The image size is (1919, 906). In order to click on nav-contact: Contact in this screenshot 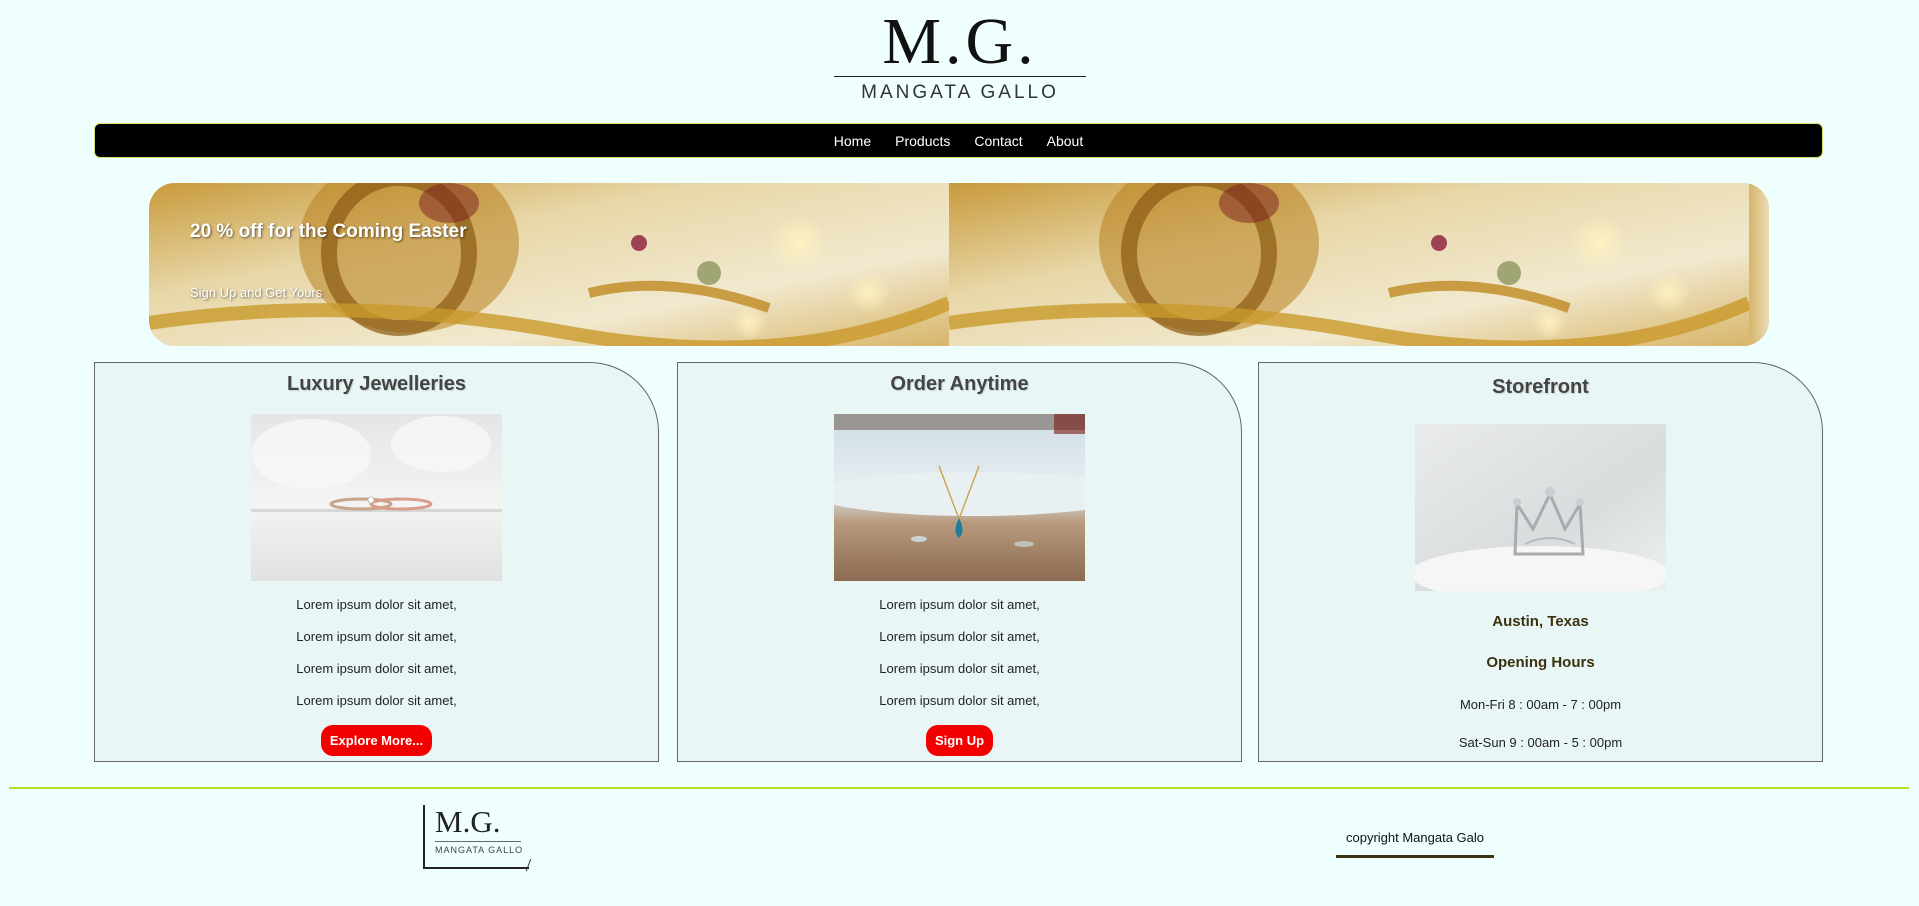, I will do `click(998, 141)`.